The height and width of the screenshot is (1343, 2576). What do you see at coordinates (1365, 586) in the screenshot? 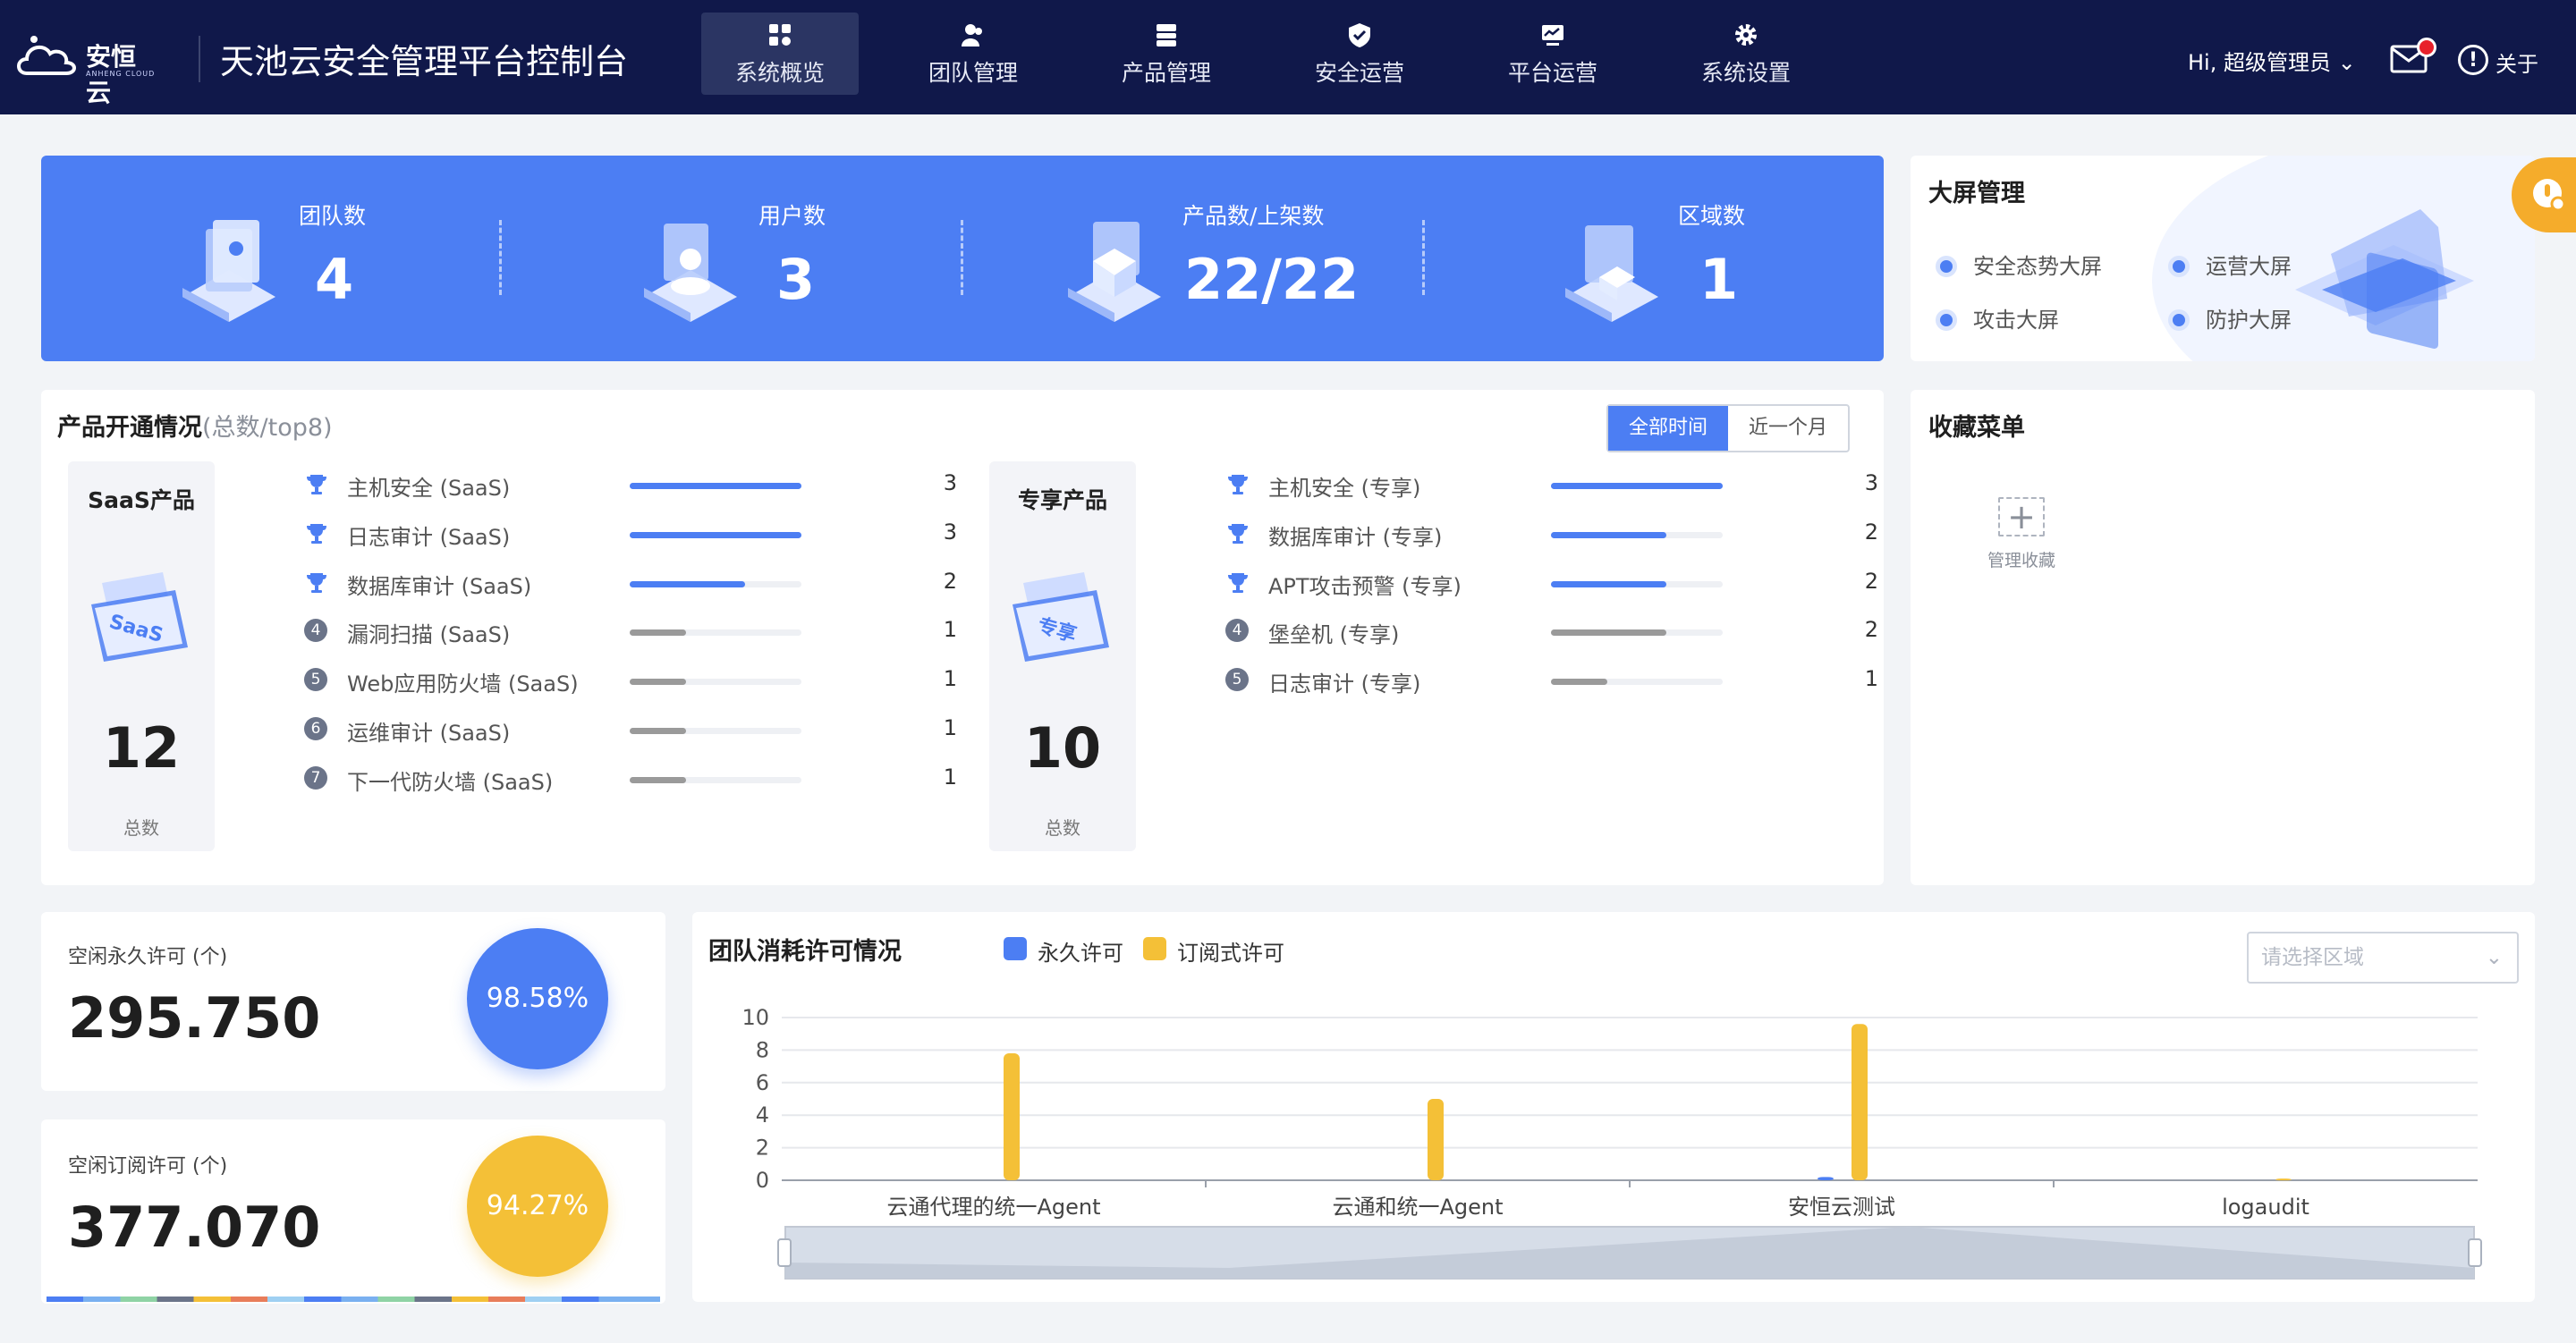
I see `ranking-name: APT攻击预警 (专享)` at bounding box center [1365, 586].